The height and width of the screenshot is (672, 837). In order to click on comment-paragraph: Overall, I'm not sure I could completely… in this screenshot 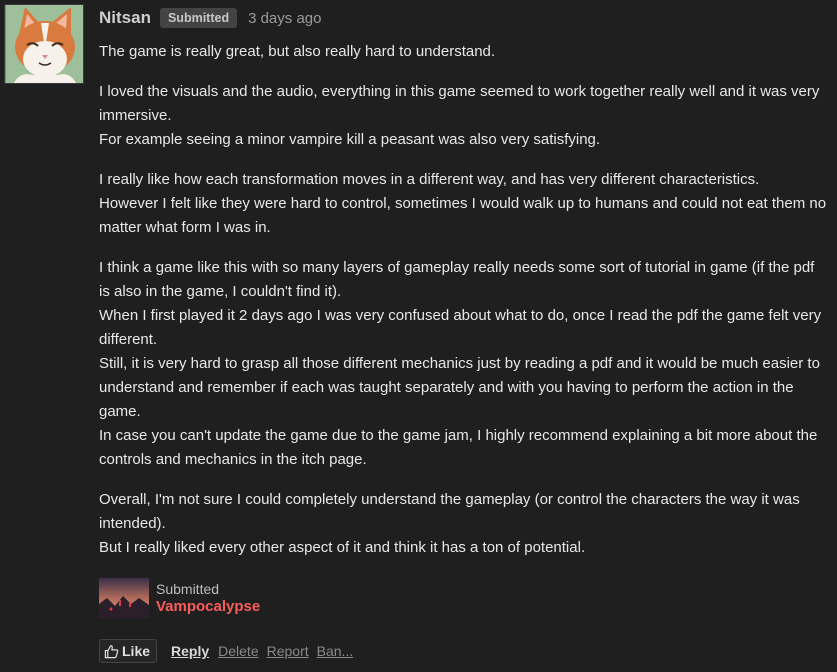, I will do `click(449, 523)`.